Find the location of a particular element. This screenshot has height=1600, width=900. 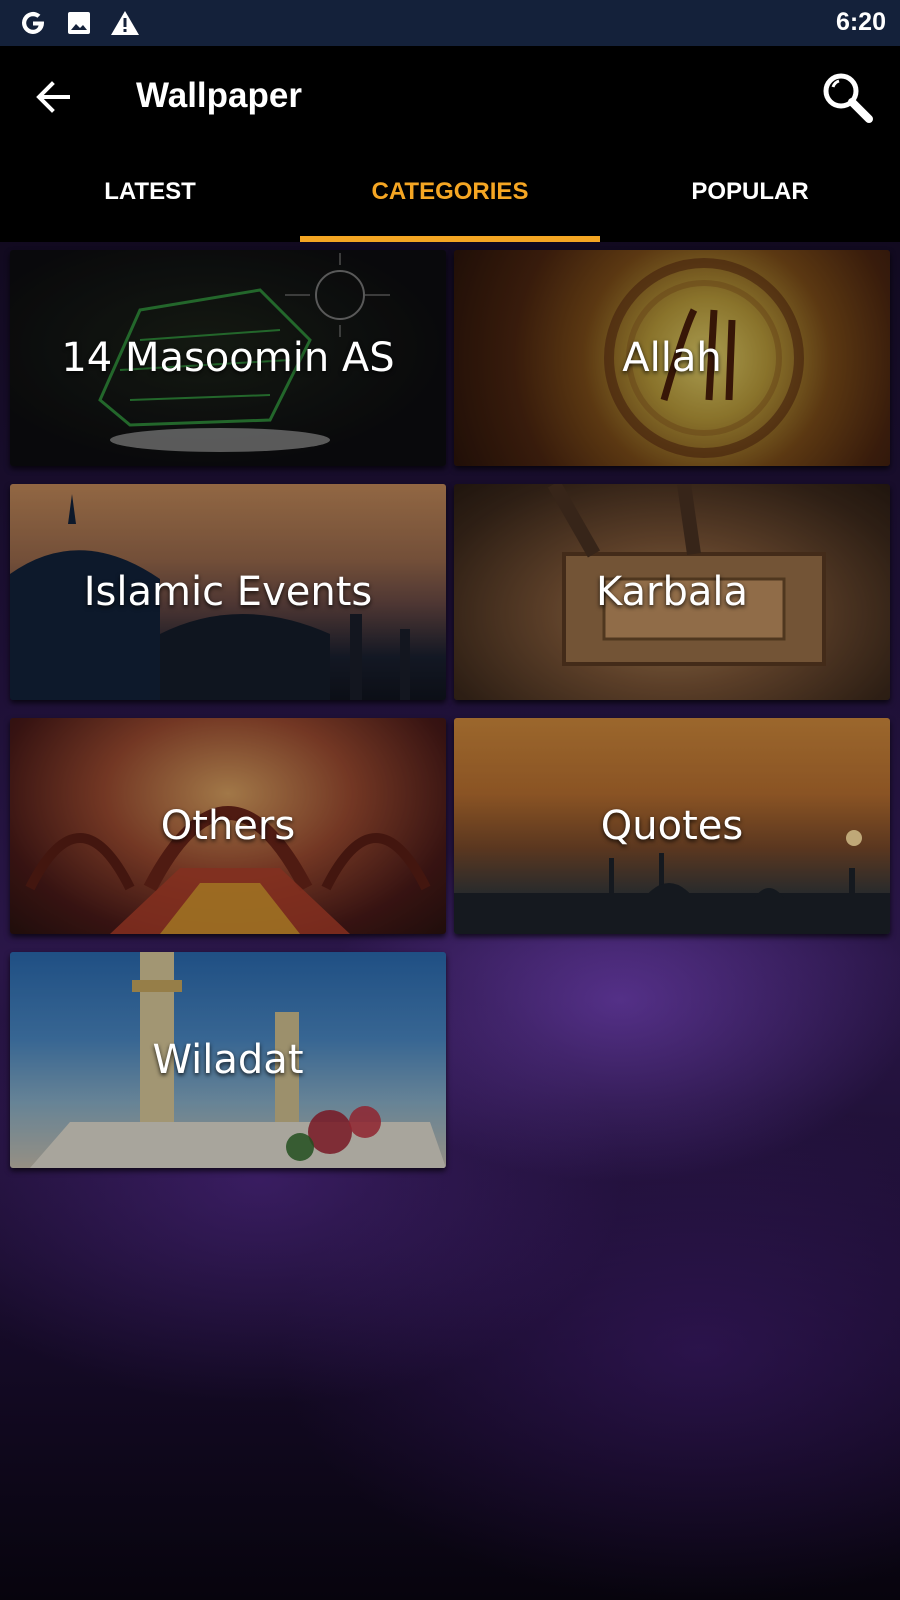

tab-categories: CATEGORIES is located at coordinates (450, 196).